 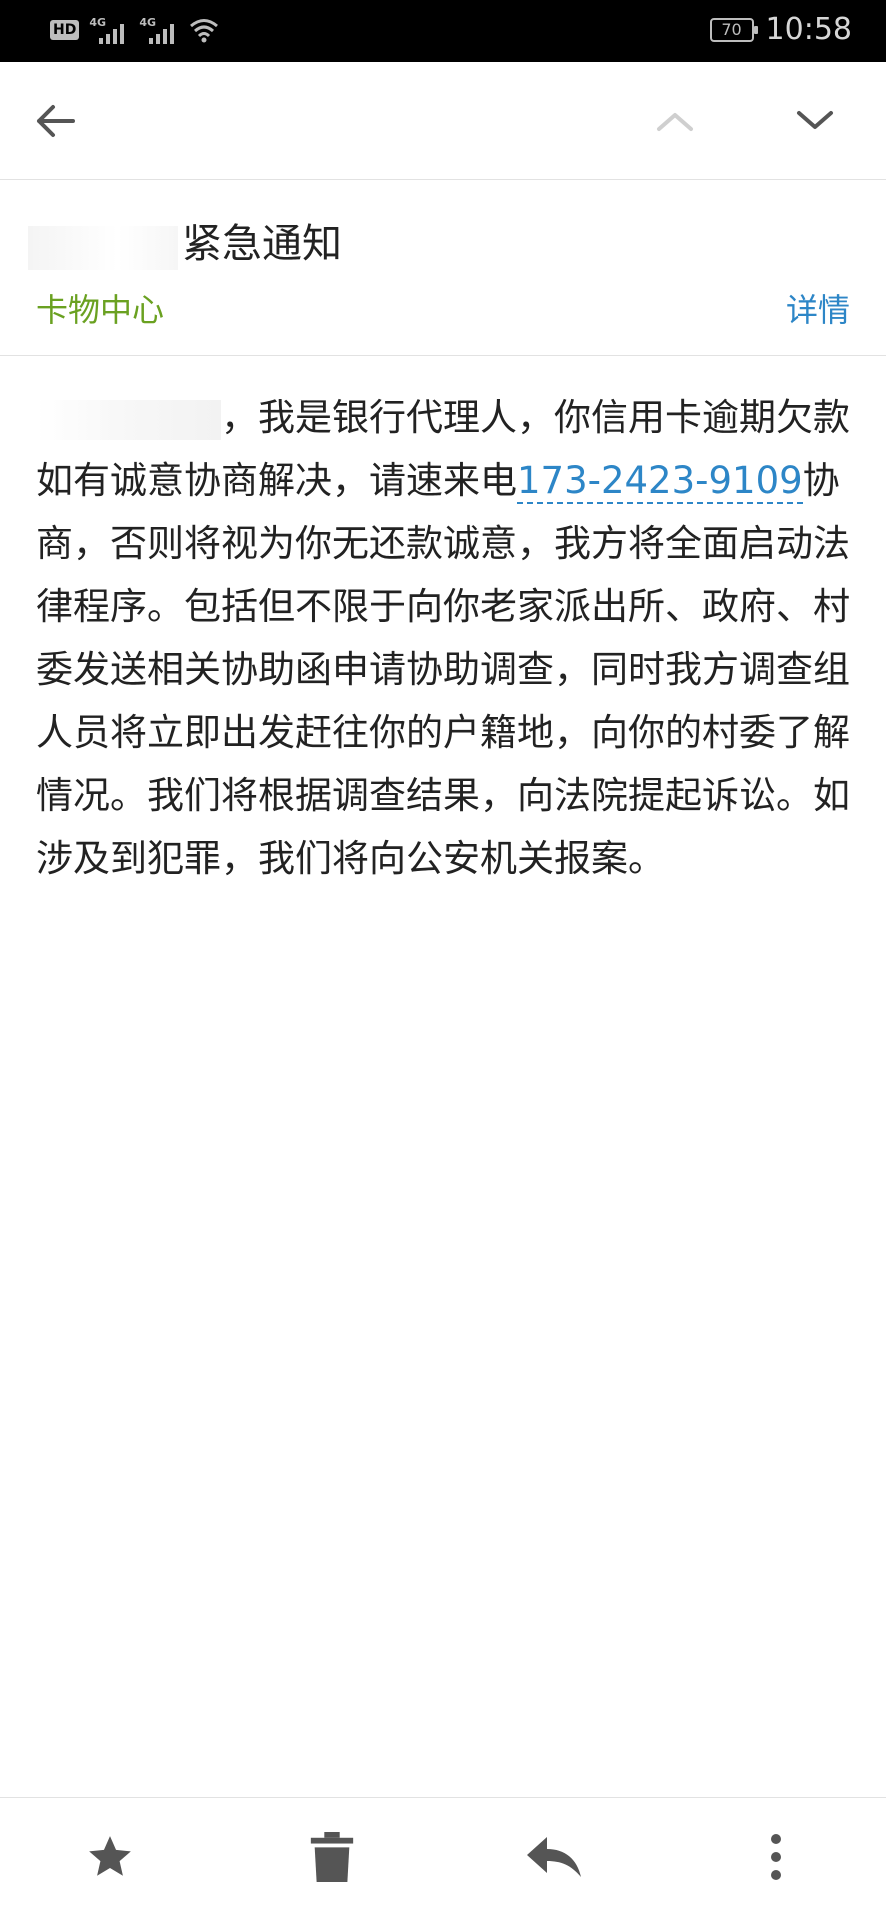 I want to click on battery-icon: 70, so click(x=733, y=29).